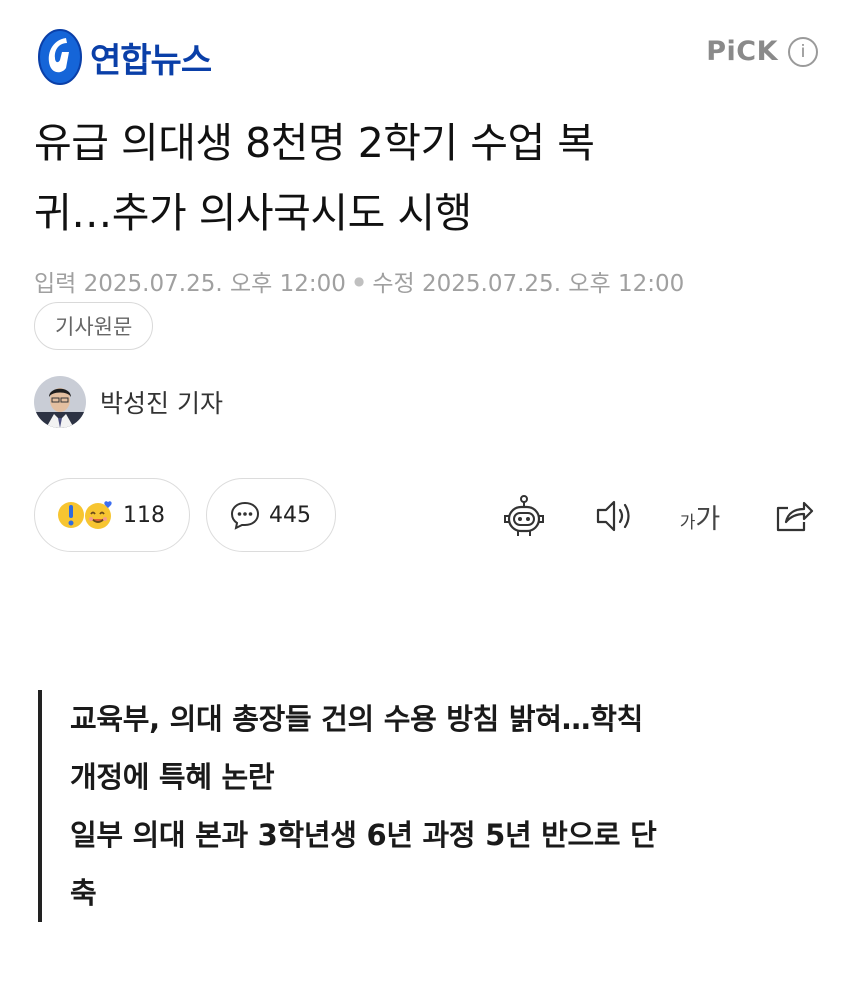  I want to click on info-glyph: i, so click(803, 51).